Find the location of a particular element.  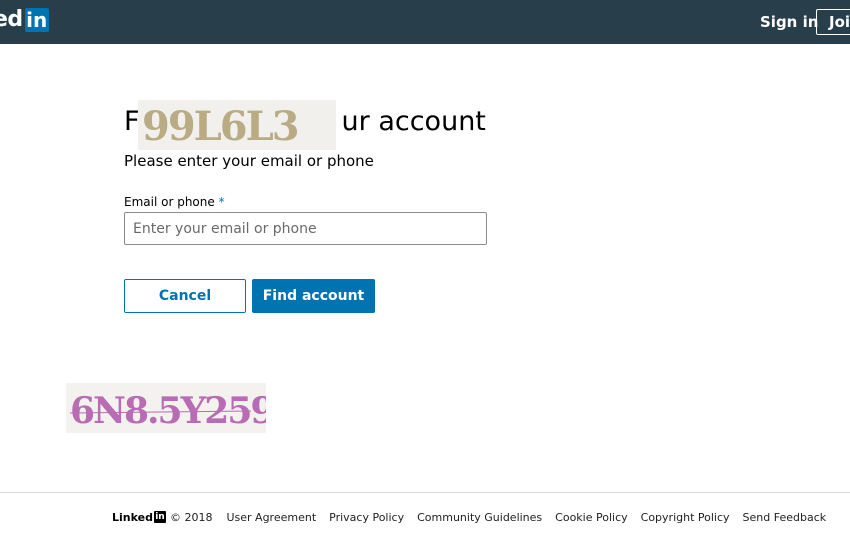

footer-divider is located at coordinates (425, 492).